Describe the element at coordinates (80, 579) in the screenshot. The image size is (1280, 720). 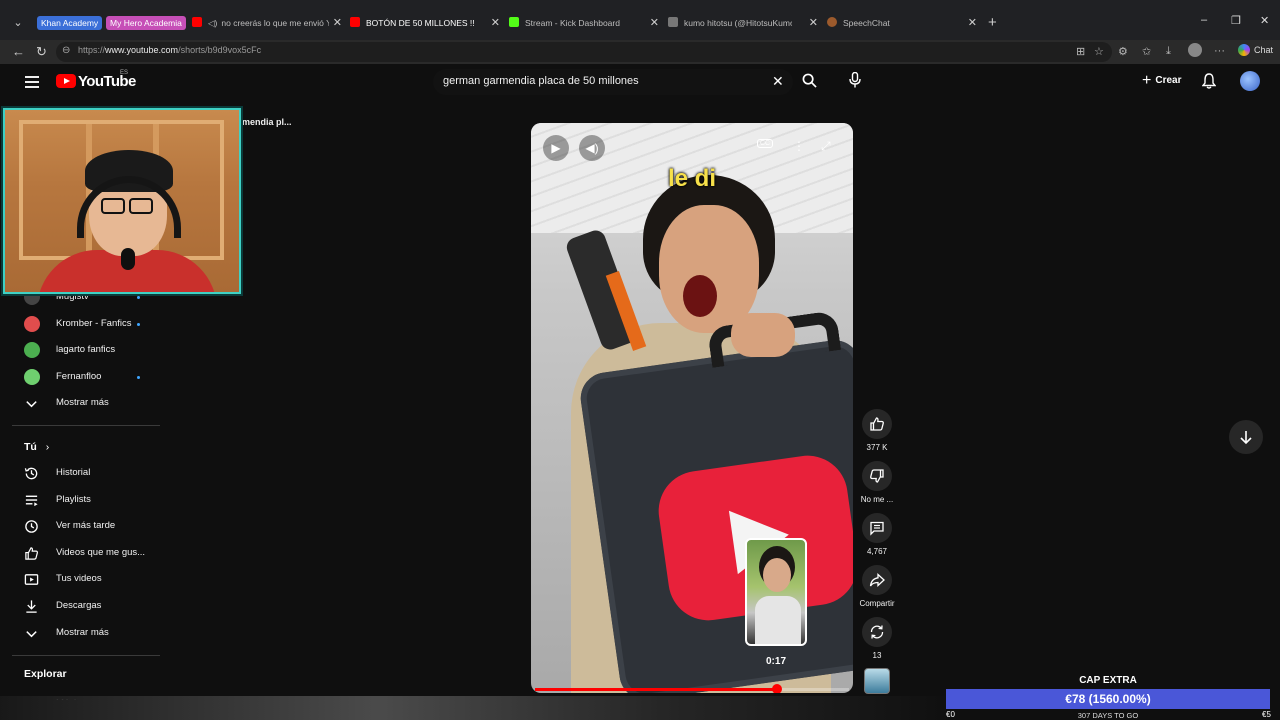
I see `sidebar-item-your-videos: Tus videos` at that location.